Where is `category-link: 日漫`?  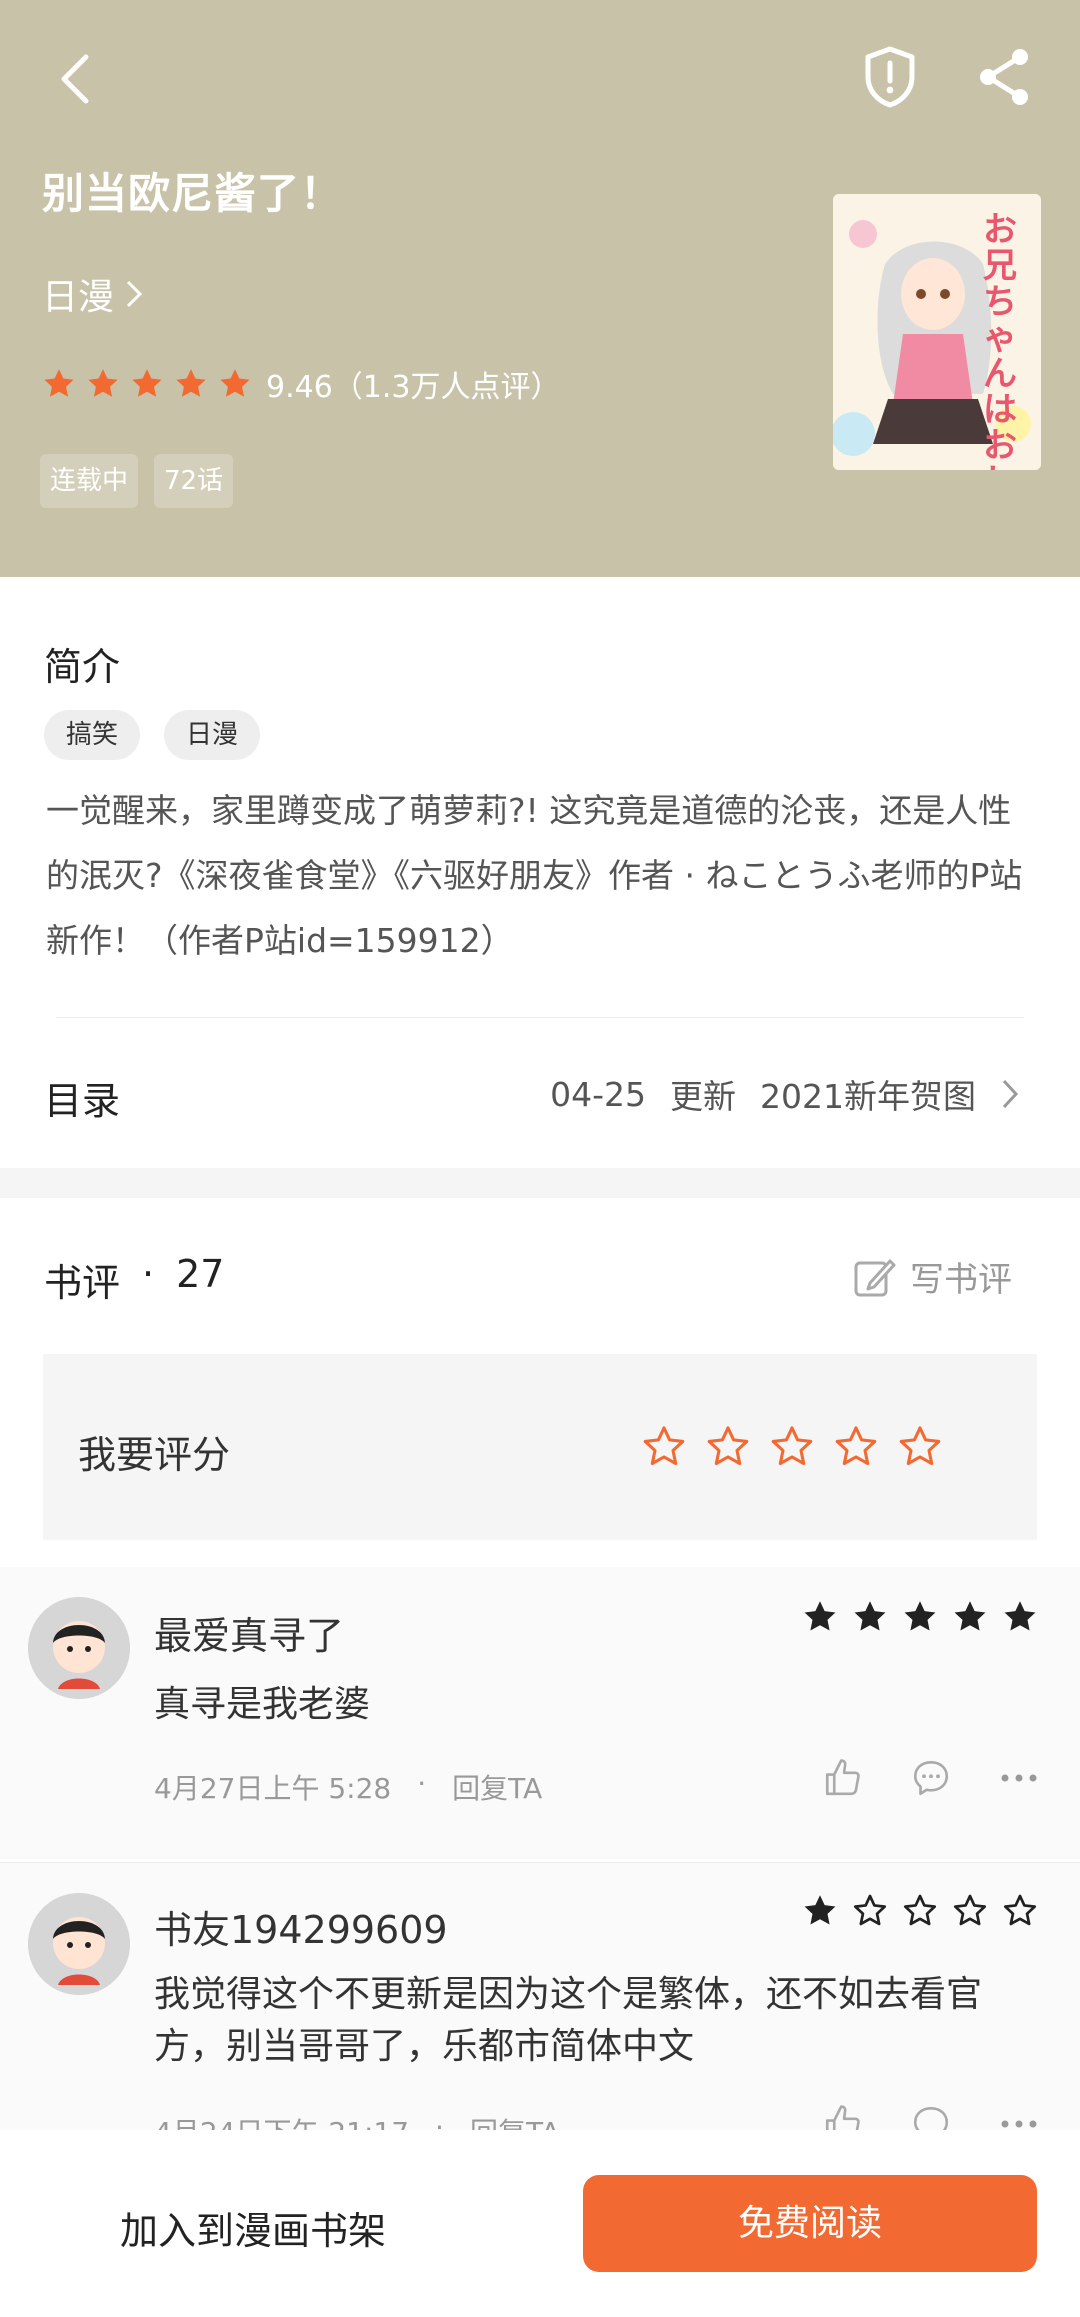 category-link: 日漫 is located at coordinates (93, 294).